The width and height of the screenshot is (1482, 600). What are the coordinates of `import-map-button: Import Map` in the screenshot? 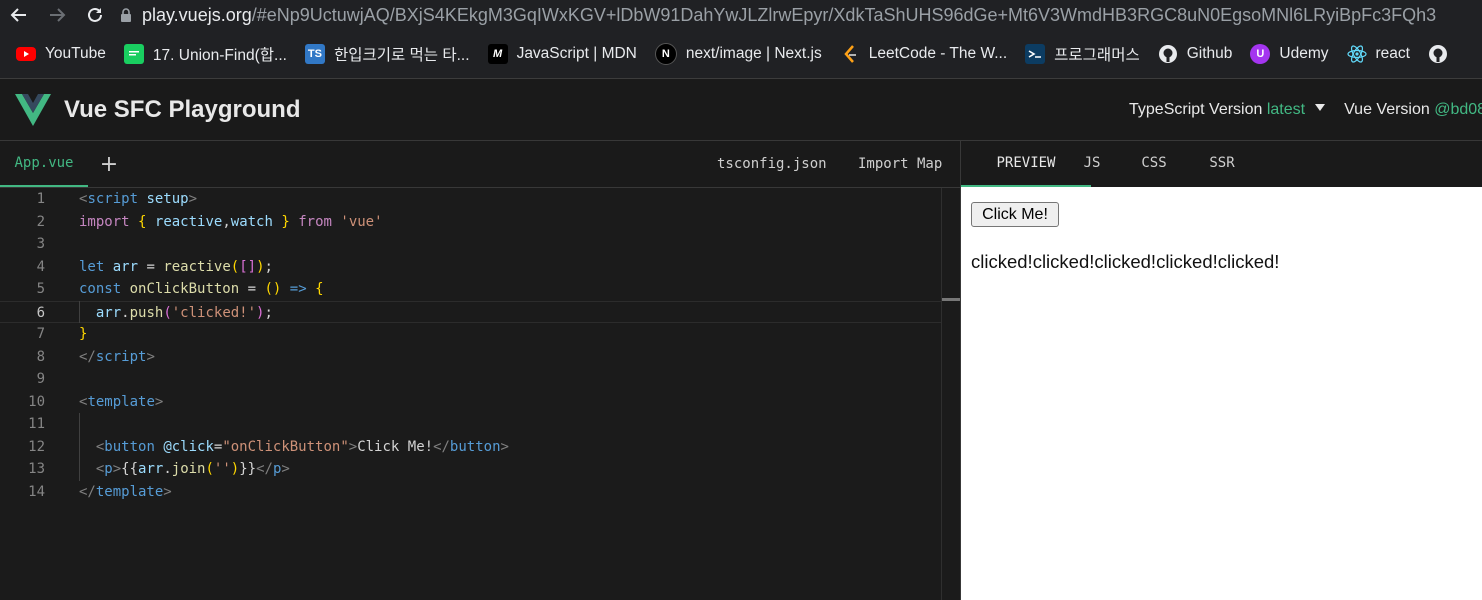 It's located at (900, 164).